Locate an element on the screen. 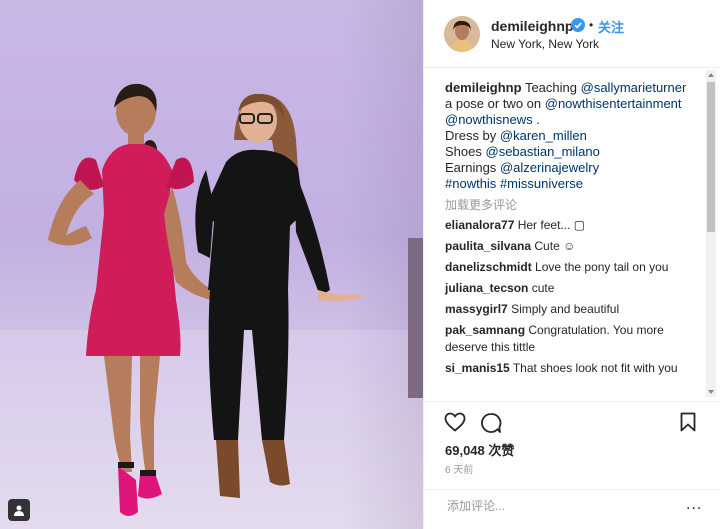  comment-username: pak_samnang is located at coordinates (485, 330).